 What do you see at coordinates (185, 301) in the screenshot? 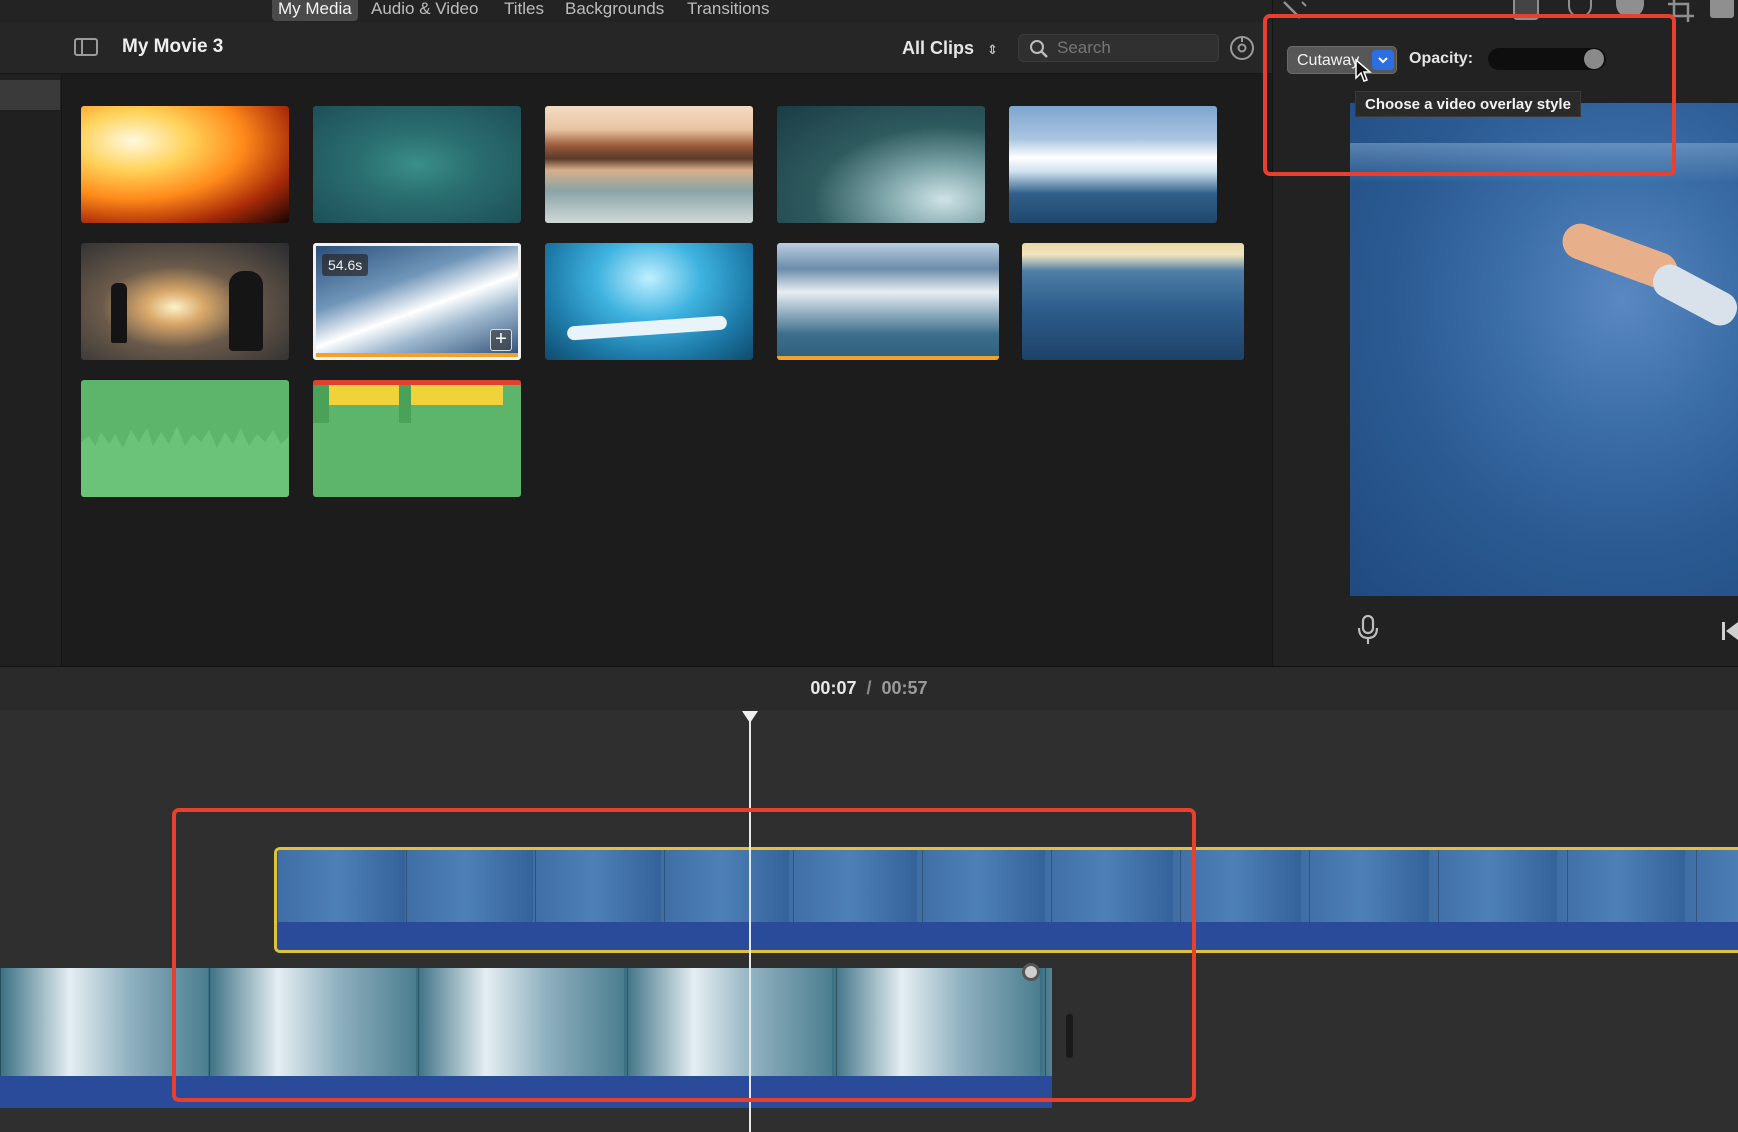
I see `clip-thumbnail-sunset-surfers` at bounding box center [185, 301].